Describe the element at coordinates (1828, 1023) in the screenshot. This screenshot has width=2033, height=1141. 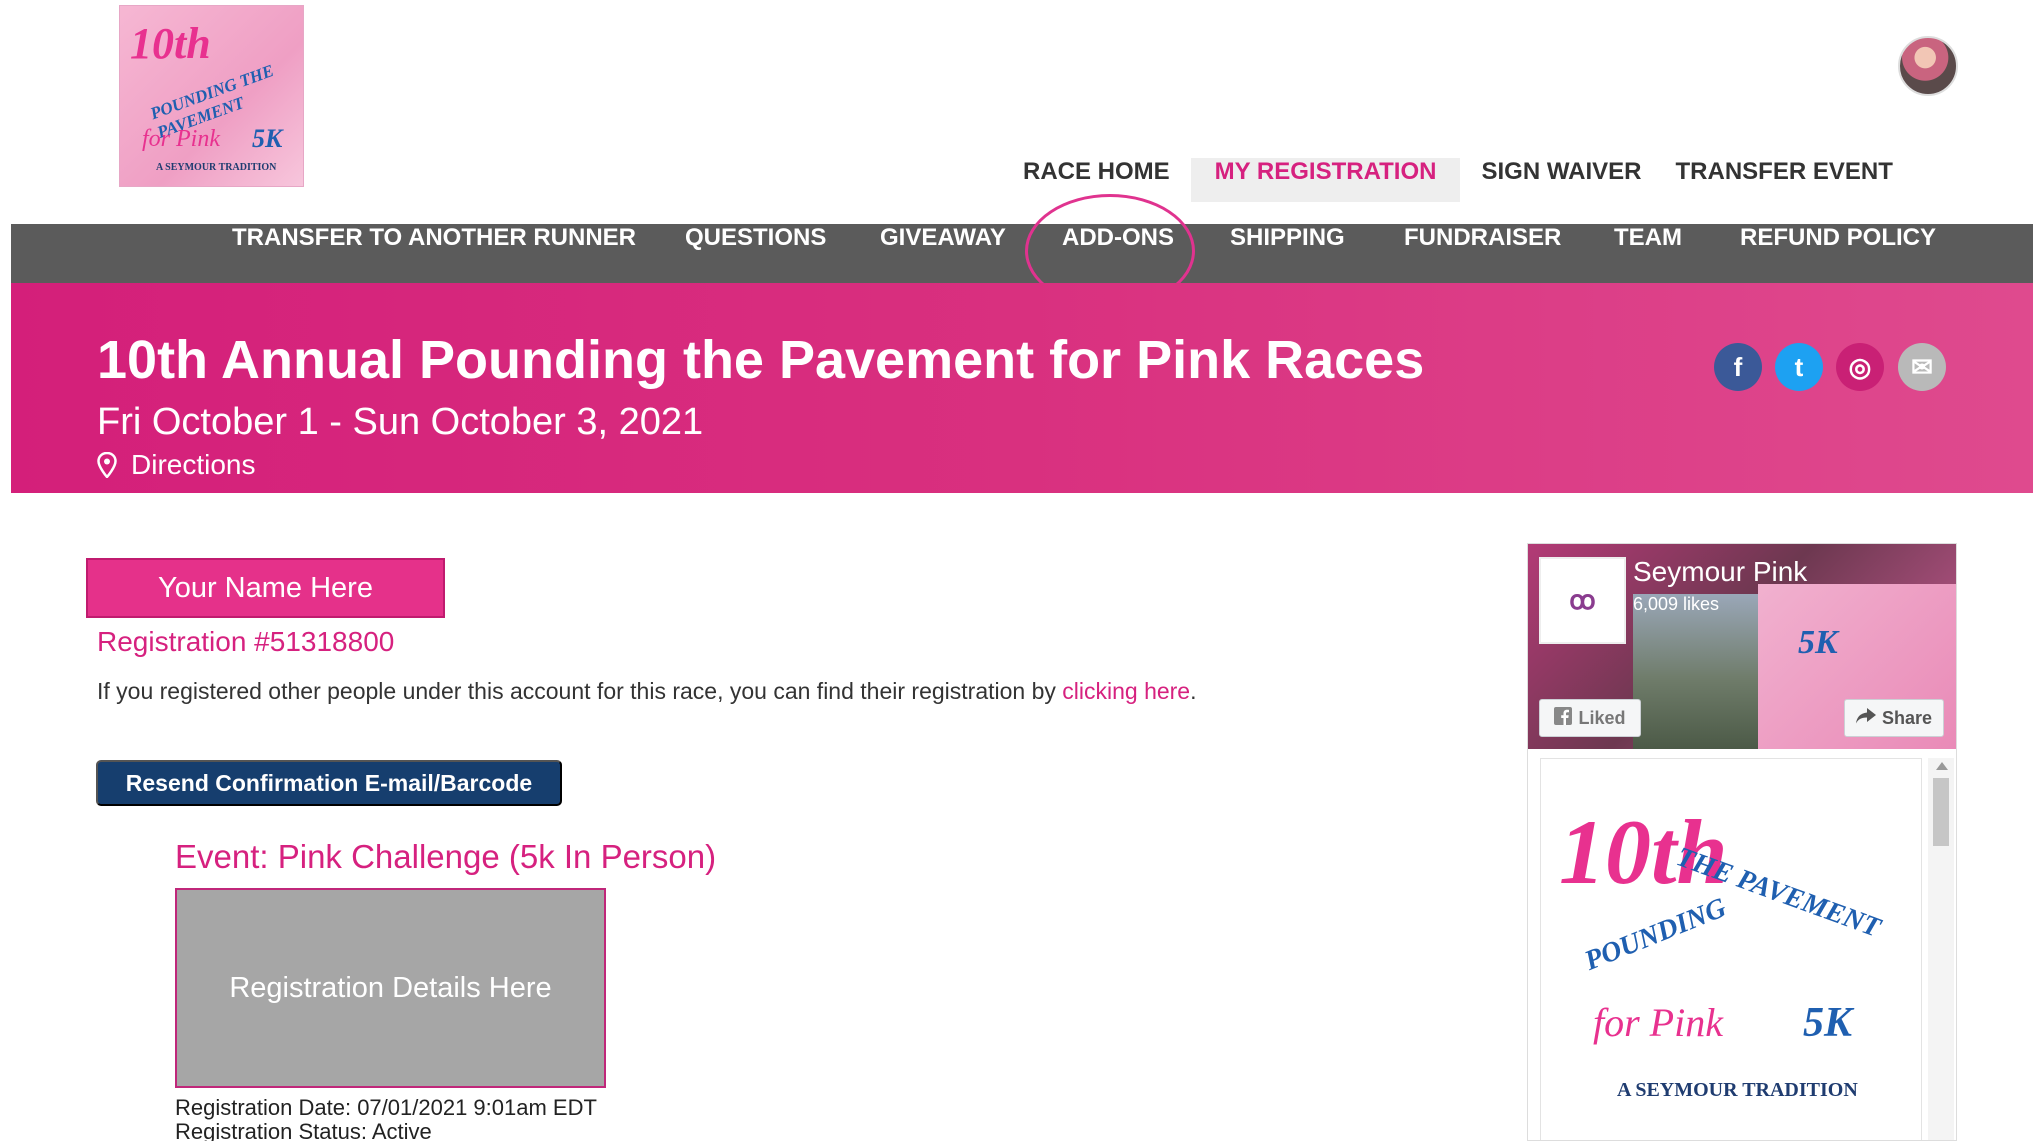
I see `post-text-5k: 5K` at that location.